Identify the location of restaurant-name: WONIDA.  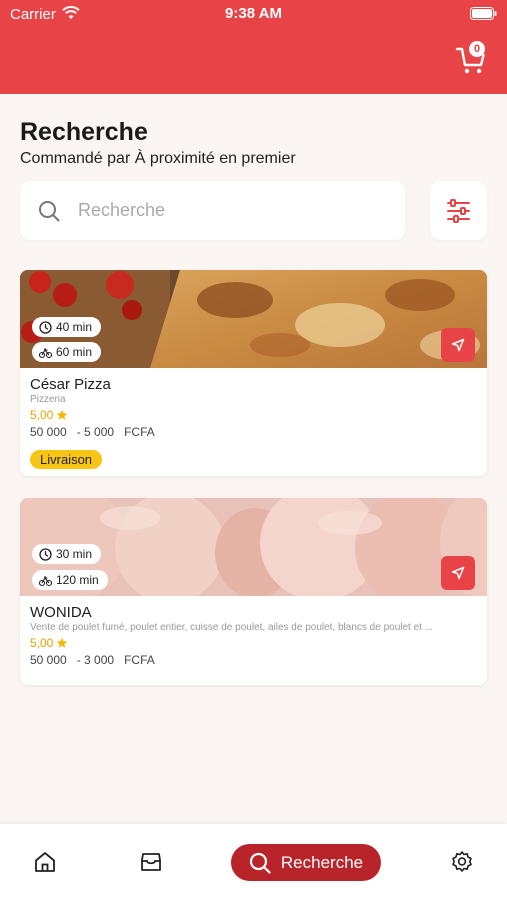
(61, 612).